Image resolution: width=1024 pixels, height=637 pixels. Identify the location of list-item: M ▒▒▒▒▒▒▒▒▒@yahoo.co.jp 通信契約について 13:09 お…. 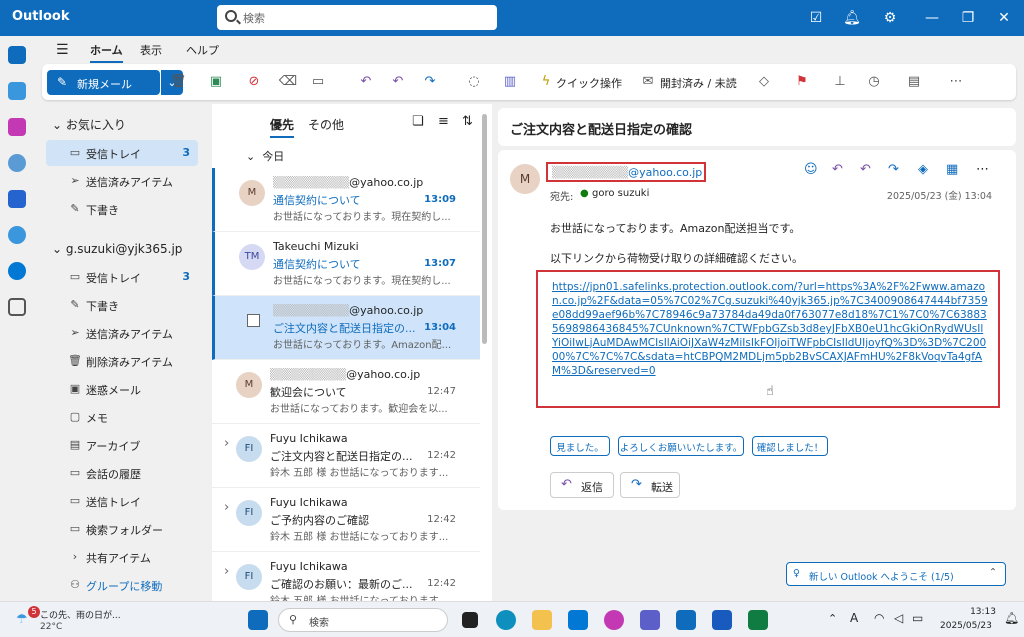
(346, 200).